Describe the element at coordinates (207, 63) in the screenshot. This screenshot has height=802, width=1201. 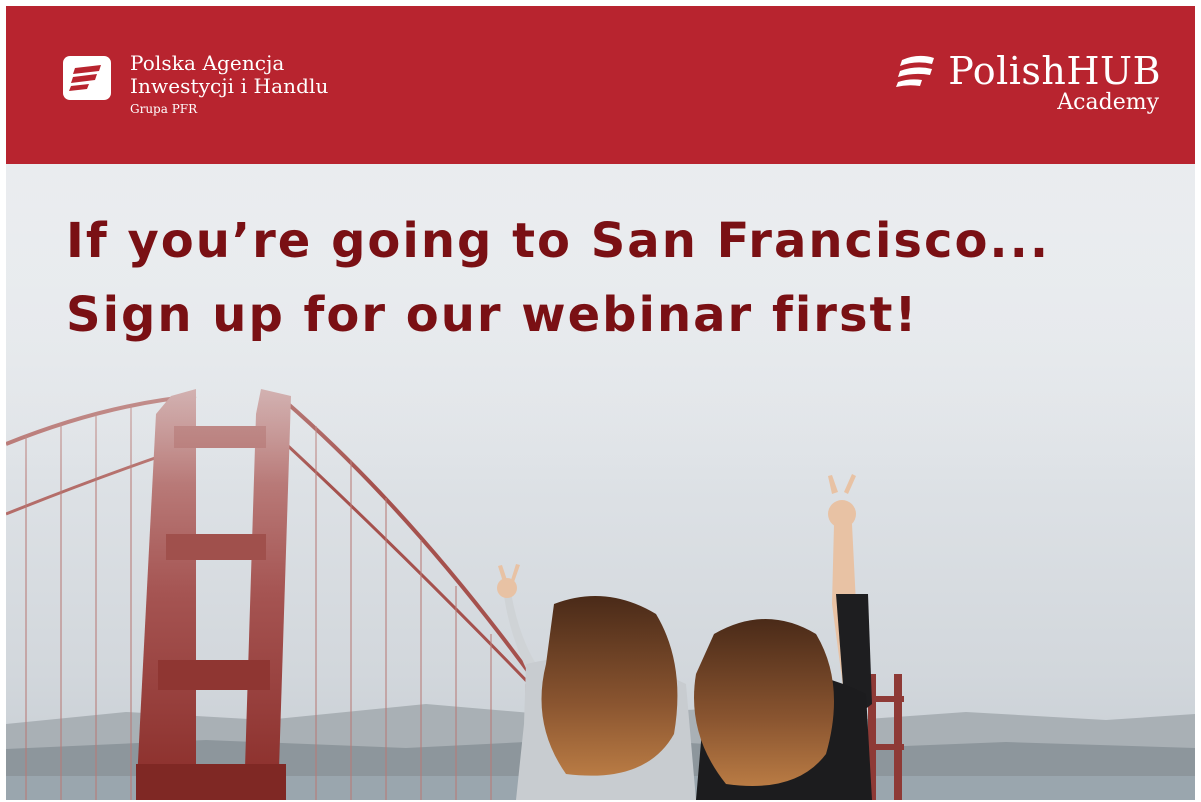
I see `paih-name-line1: Polska Agencja` at that location.